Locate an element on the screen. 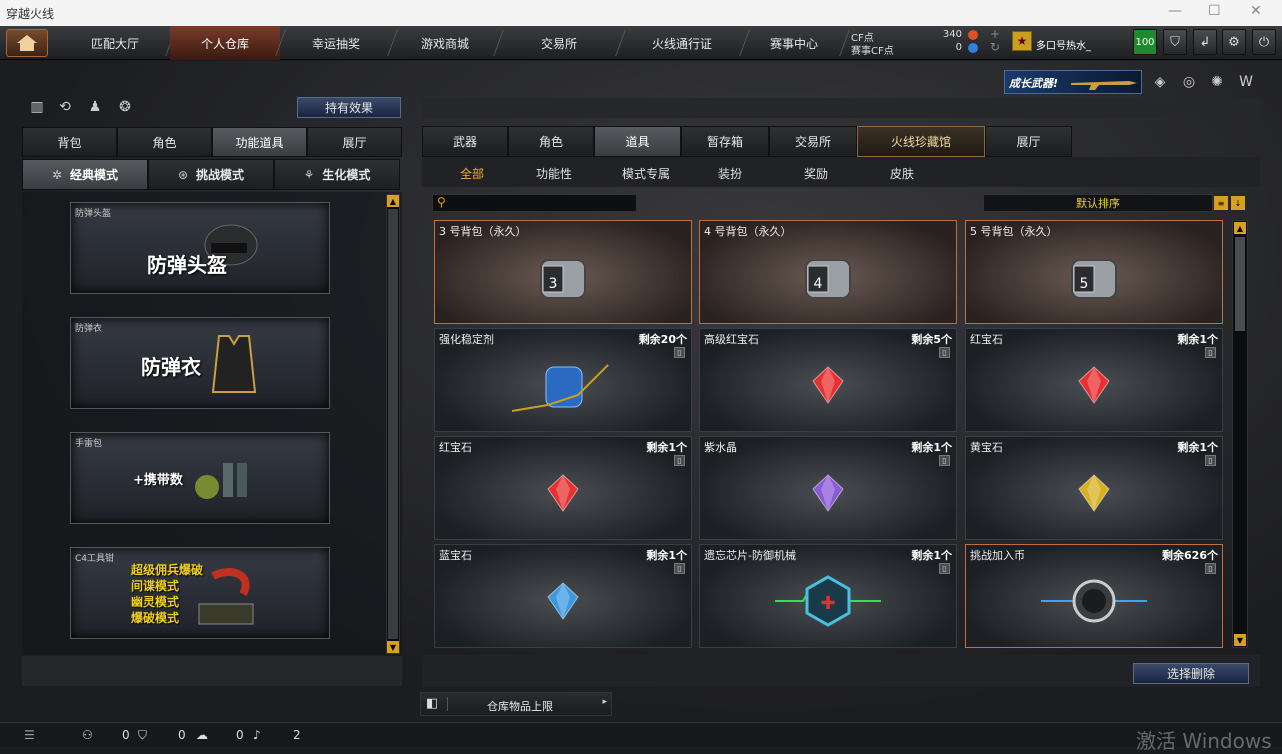 This screenshot has height=754, width=1282. refresh-icon: ↻ is located at coordinates (995, 47).